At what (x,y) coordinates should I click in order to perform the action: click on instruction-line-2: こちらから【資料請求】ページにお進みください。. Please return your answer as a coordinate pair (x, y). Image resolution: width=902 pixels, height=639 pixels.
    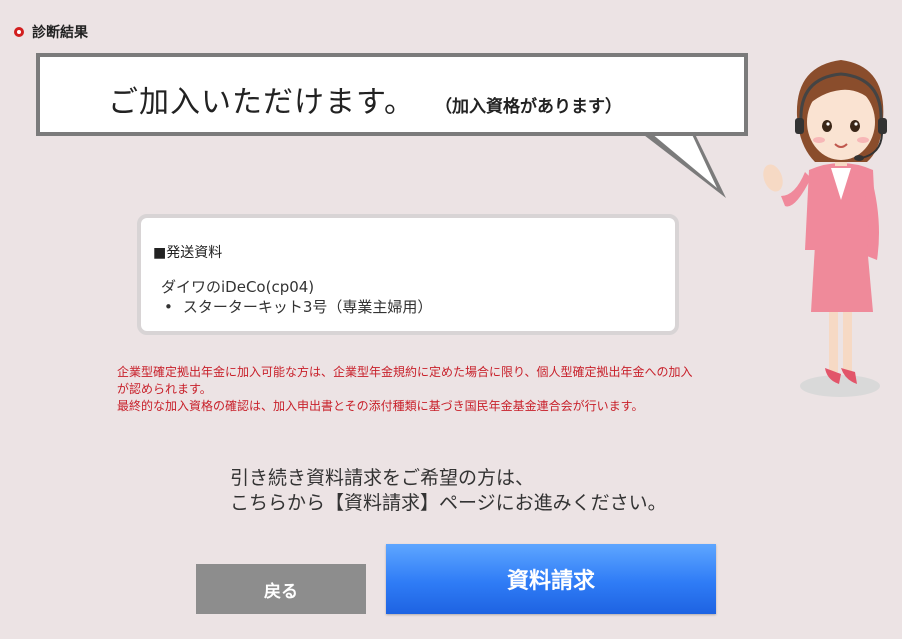
    Looking at the image, I should click on (448, 503).